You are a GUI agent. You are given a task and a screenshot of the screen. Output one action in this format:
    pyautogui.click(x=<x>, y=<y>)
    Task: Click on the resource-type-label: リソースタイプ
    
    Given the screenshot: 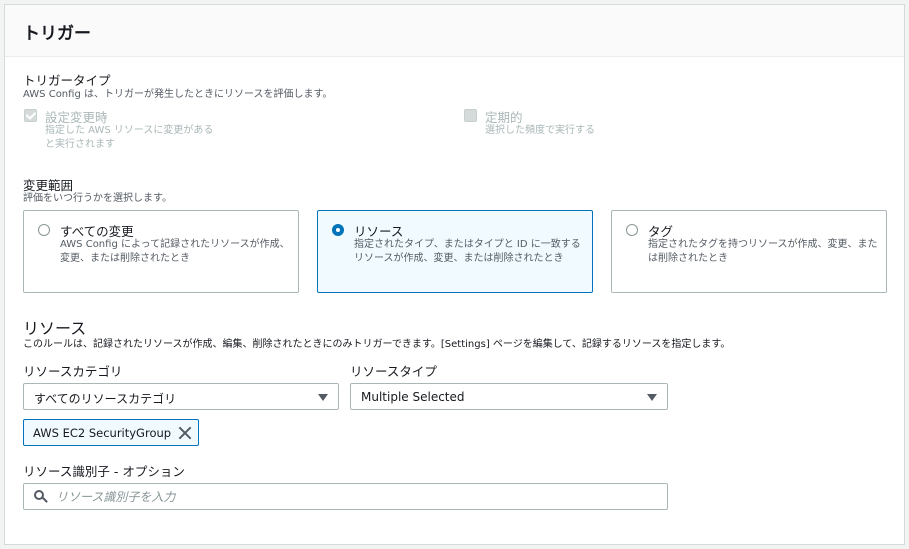 What is the action you would take?
    pyautogui.click(x=393, y=371)
    